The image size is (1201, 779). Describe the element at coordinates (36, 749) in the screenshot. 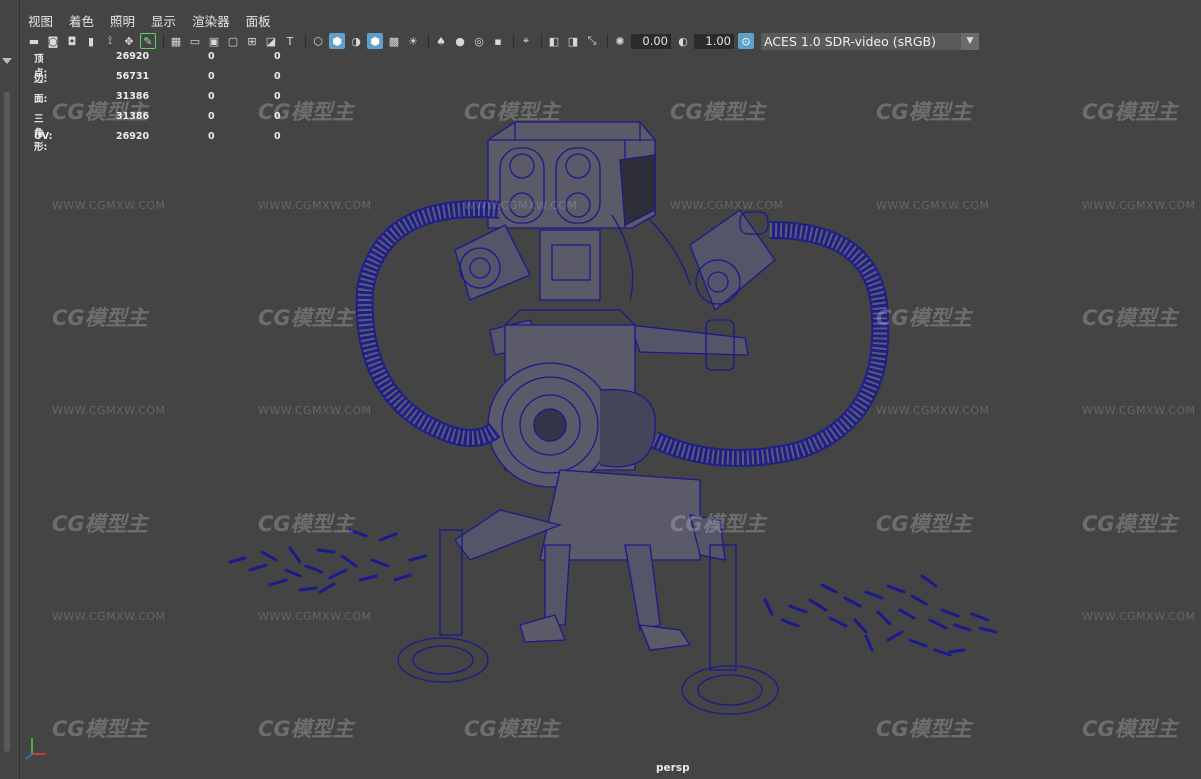

I see `axis-gizmo-icon` at that location.